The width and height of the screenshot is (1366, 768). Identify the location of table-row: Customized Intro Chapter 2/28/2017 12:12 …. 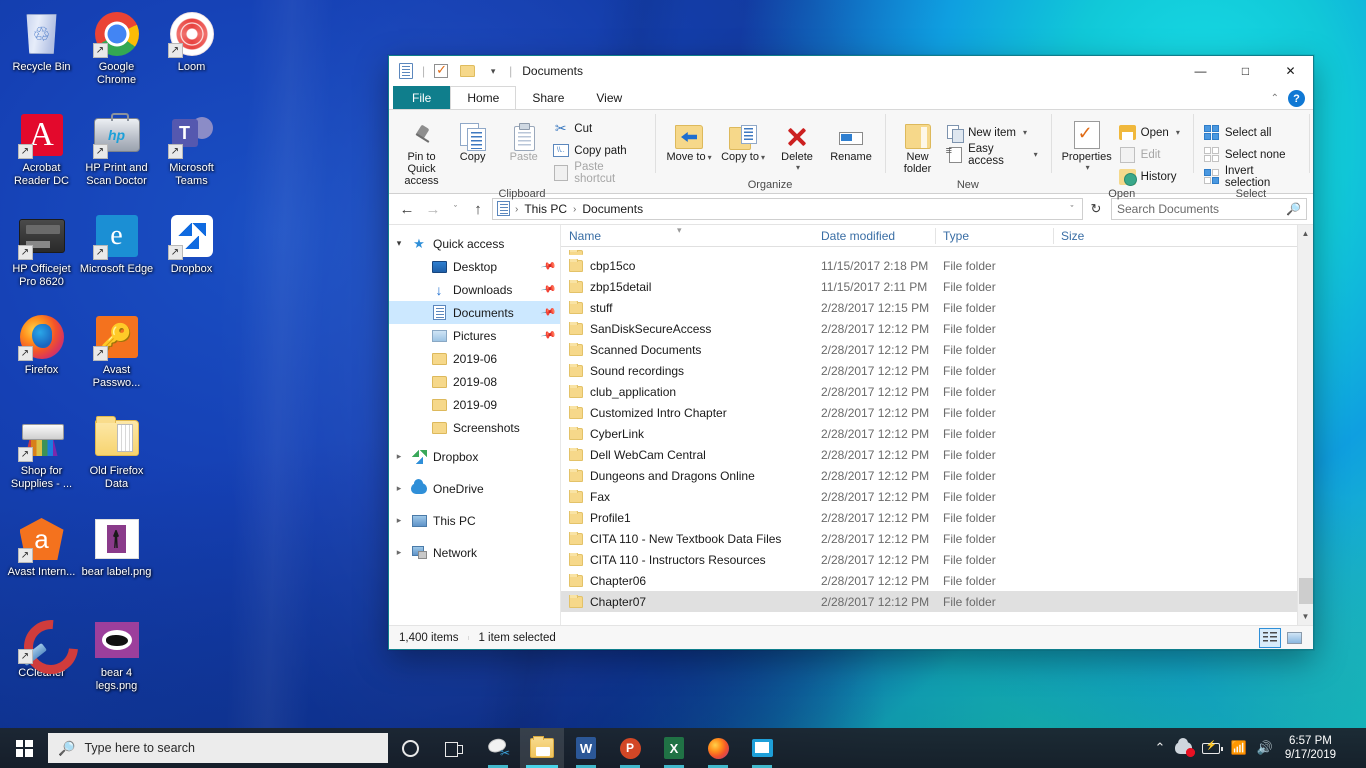
(929, 412).